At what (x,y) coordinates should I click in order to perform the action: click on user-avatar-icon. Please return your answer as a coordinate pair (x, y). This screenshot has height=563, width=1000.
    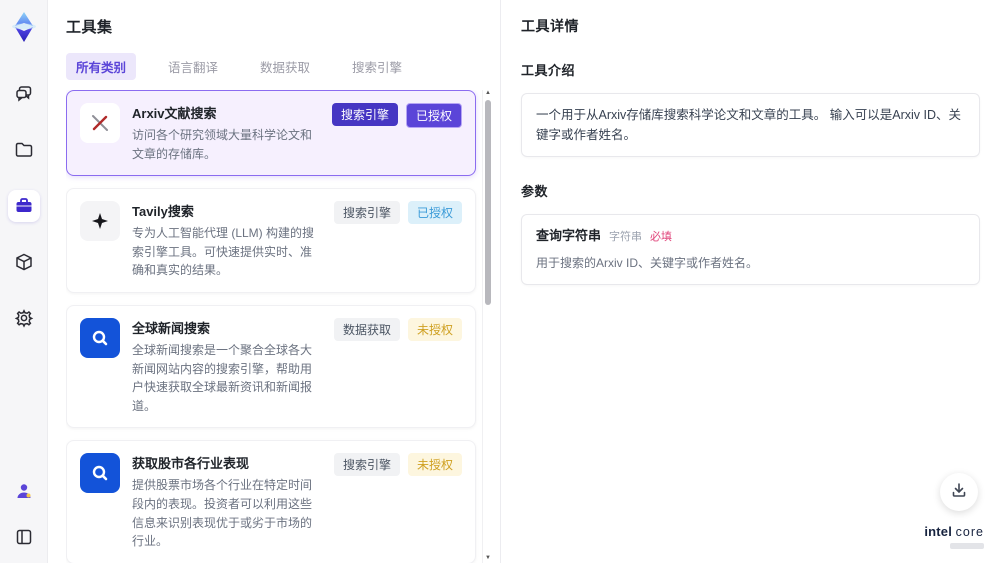
    Looking at the image, I should click on (24, 491).